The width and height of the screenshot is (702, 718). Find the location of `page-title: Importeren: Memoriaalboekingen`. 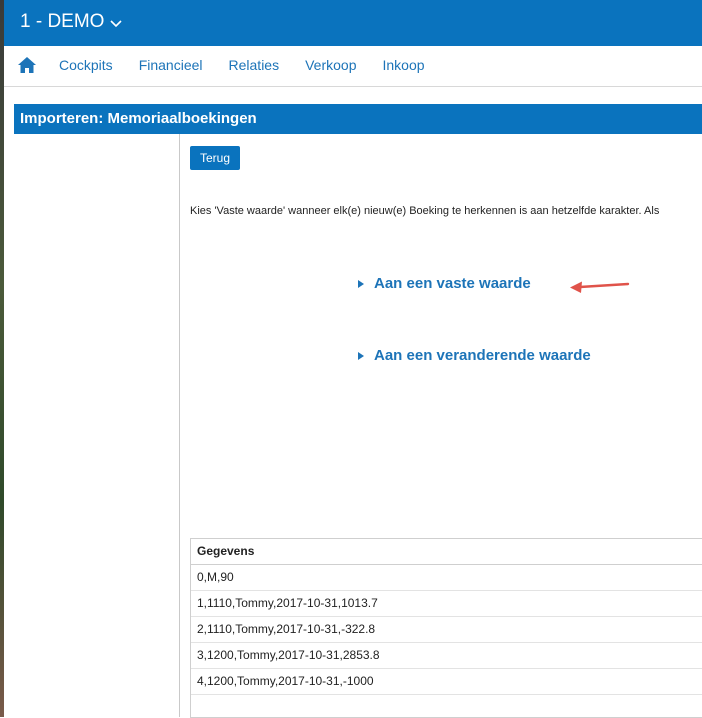

page-title: Importeren: Memoriaalboekingen is located at coordinates (358, 119).